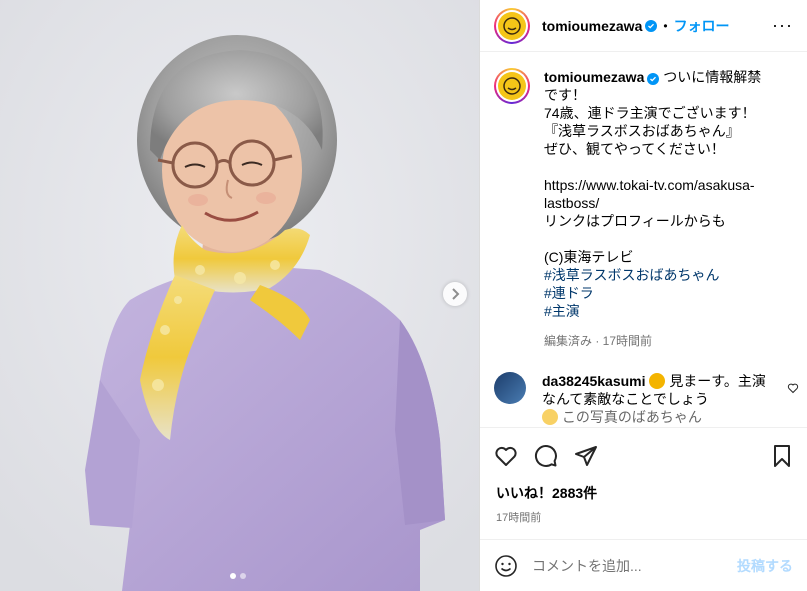 This screenshot has width=807, height=591. Describe the element at coordinates (631, 417) in the screenshot. I see `comment-text-continued: この写真のばあちゃん` at that location.